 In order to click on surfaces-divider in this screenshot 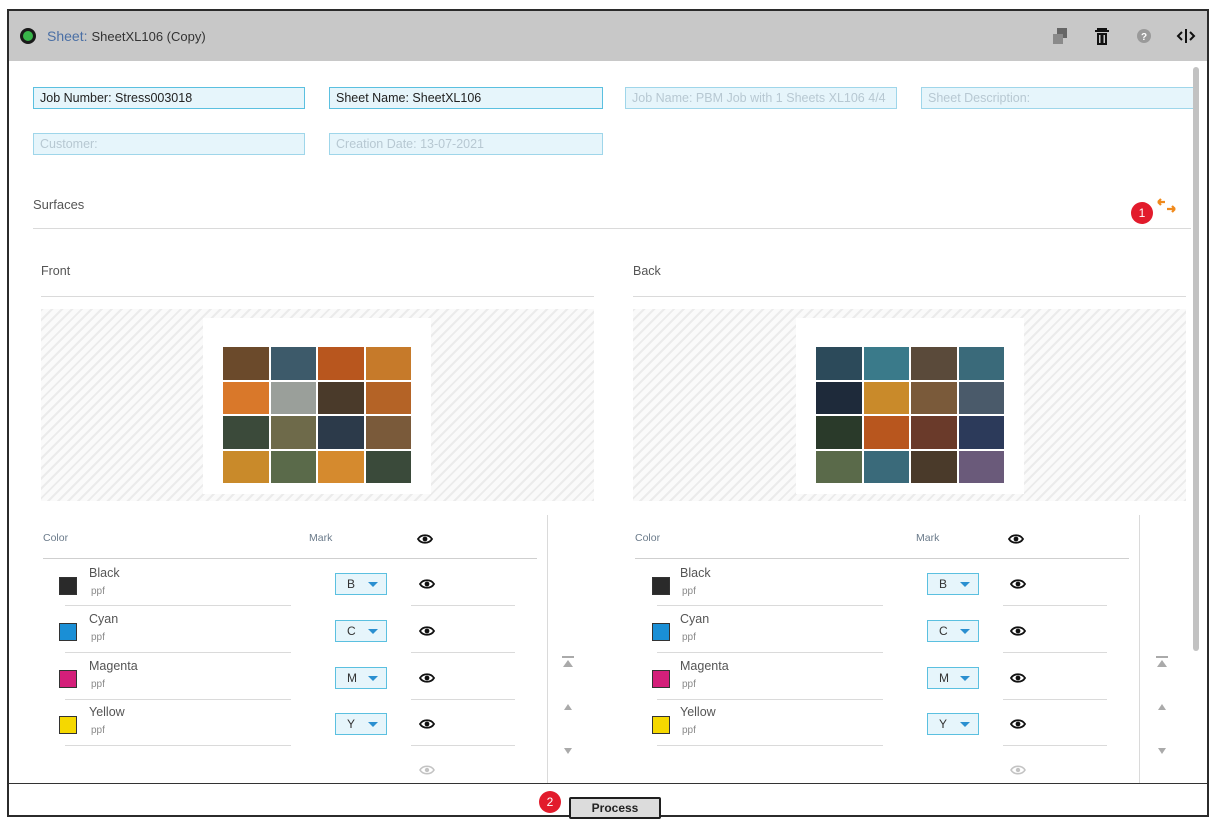, I will do `click(612, 228)`.